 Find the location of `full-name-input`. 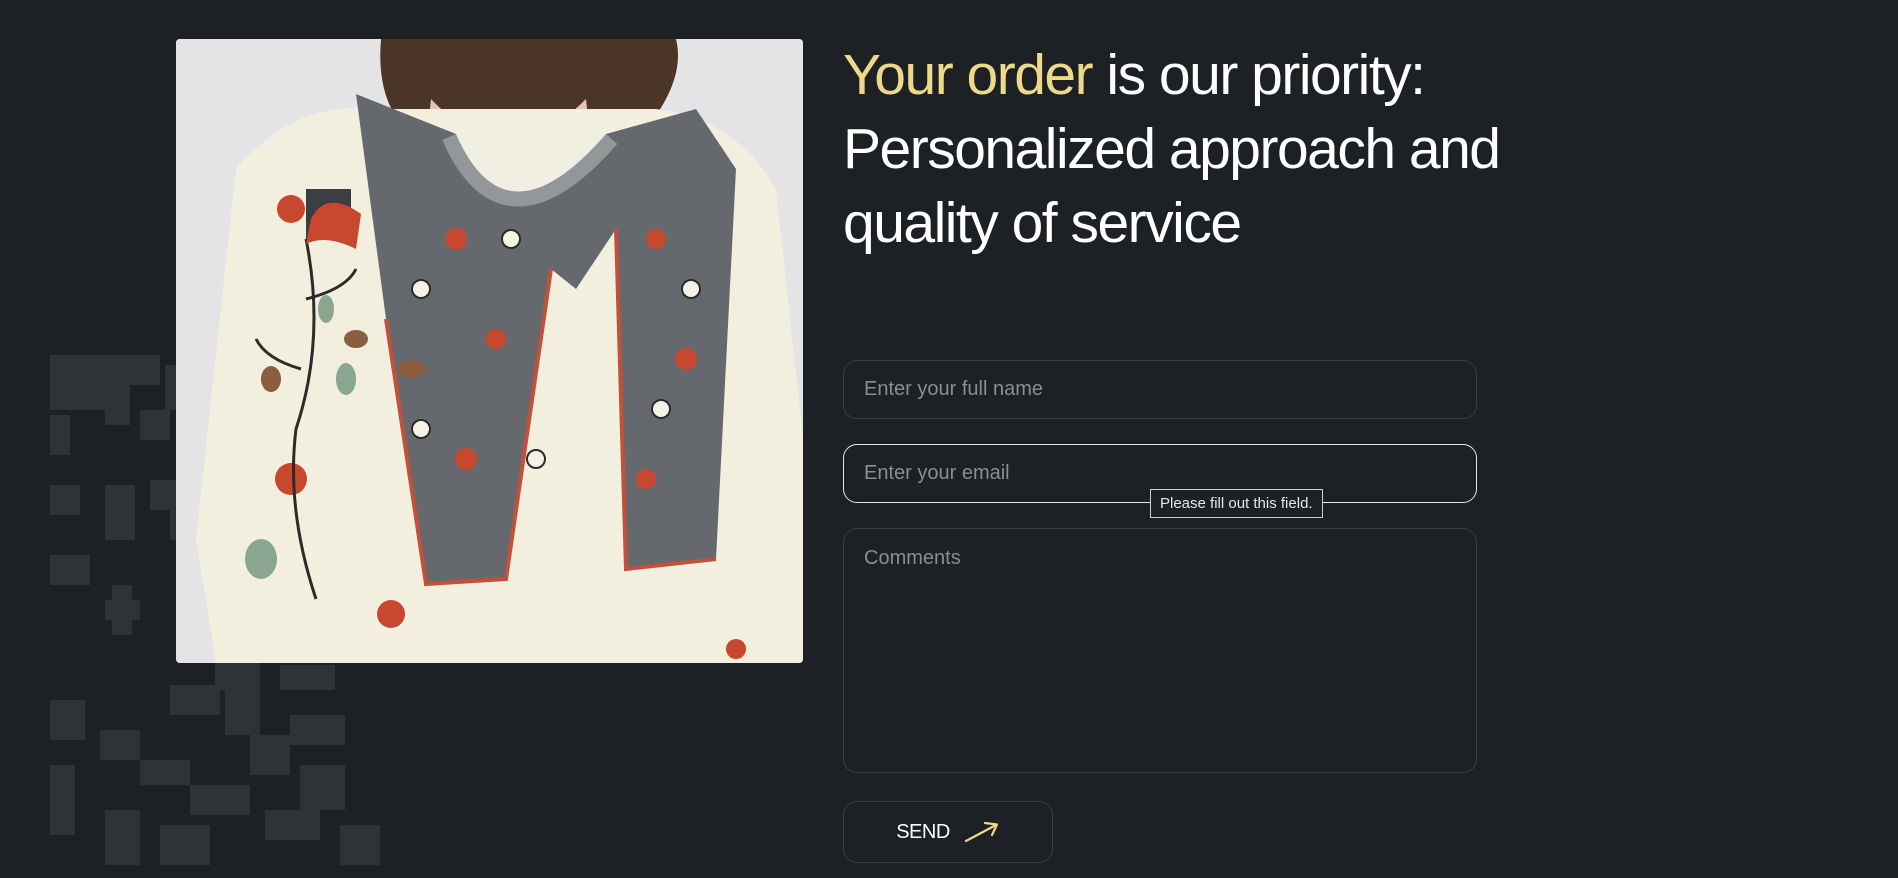

full-name-input is located at coordinates (1160, 389).